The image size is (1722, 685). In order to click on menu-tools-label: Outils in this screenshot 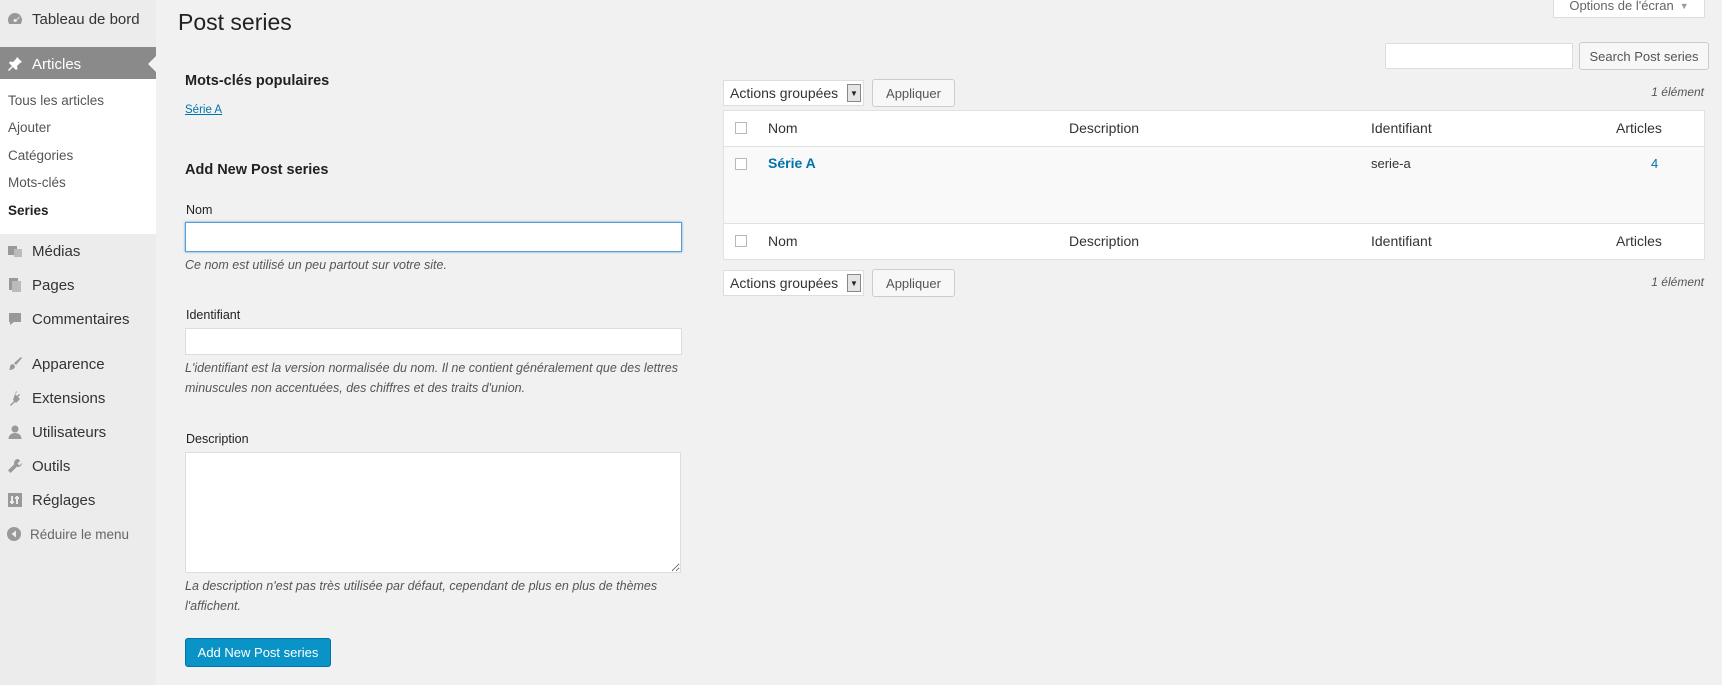, I will do `click(51, 466)`.